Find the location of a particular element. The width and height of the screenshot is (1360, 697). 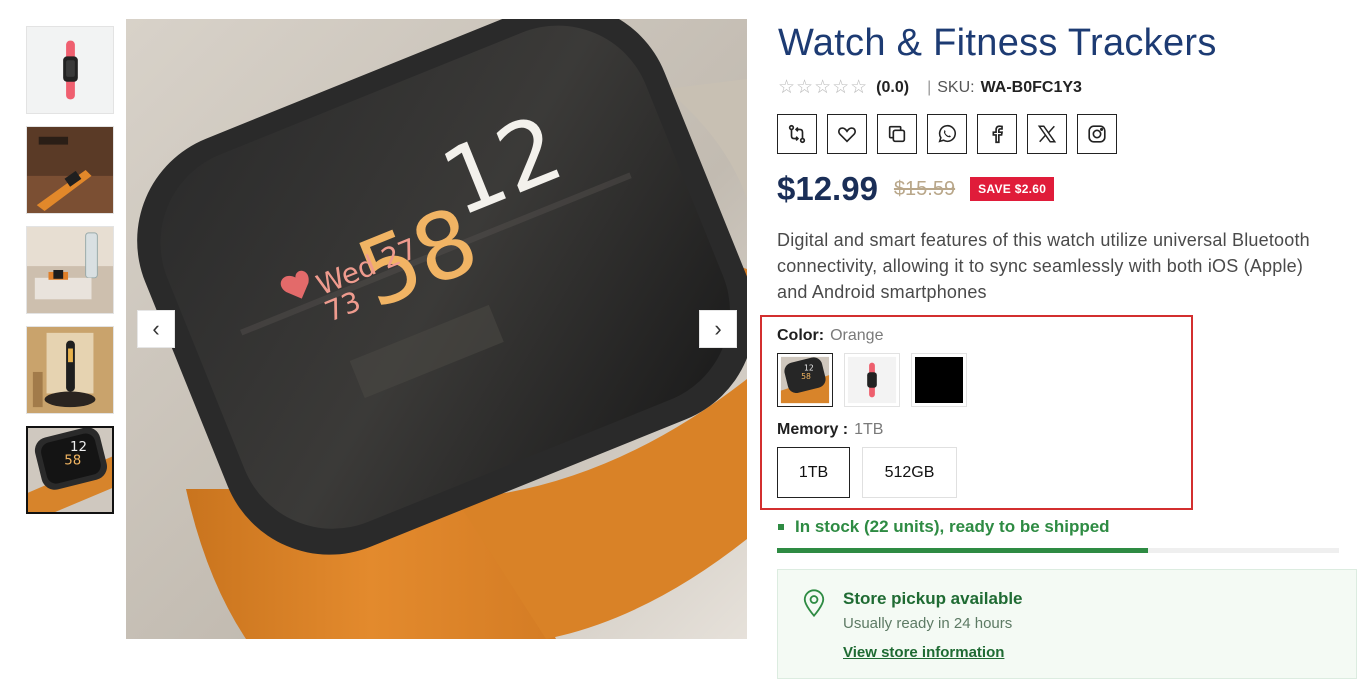

closeup-tracker-thumbnail-icon: 12 58 is located at coordinates (70, 470).